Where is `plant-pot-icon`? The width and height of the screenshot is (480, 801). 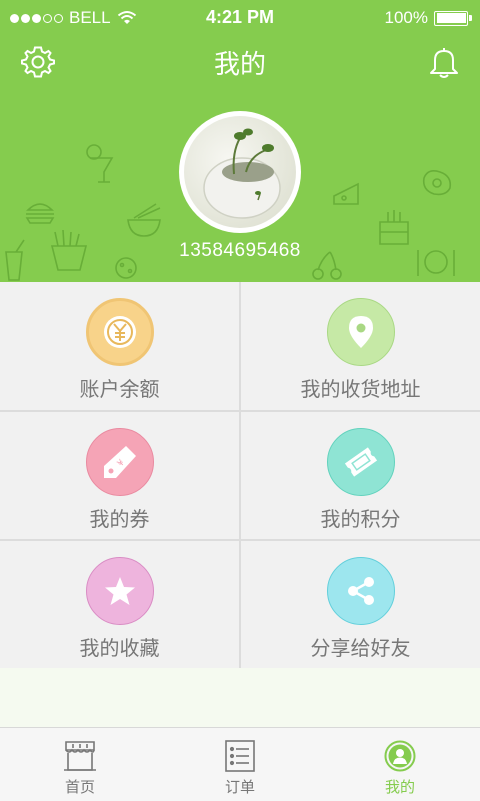 plant-pot-icon is located at coordinates (242, 173).